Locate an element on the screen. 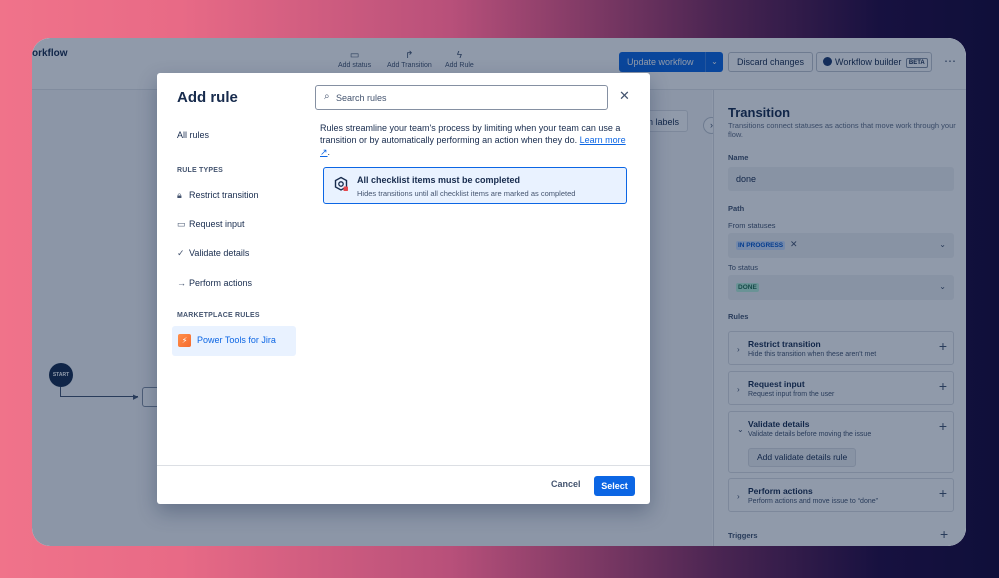  nav-validate-details: ✓ Validate details is located at coordinates (213, 253).